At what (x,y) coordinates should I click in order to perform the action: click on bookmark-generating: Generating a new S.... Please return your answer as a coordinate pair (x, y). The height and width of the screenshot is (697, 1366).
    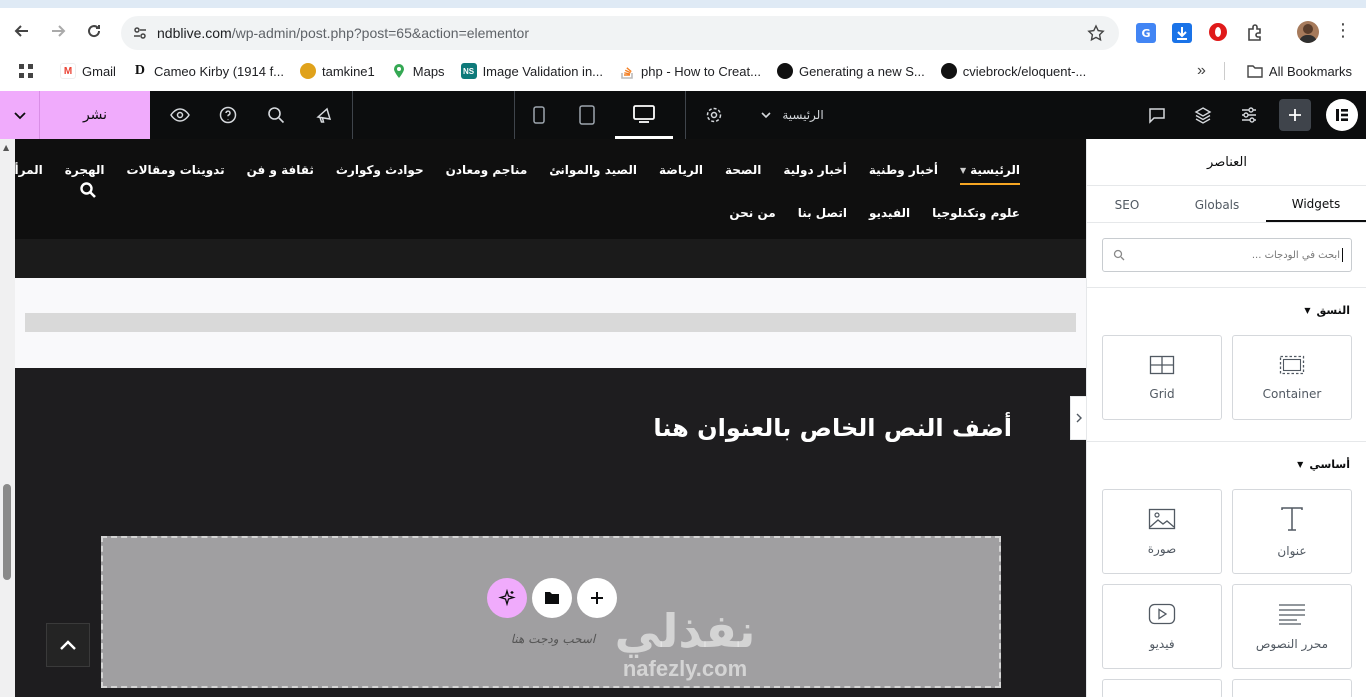
    Looking at the image, I should click on (851, 71).